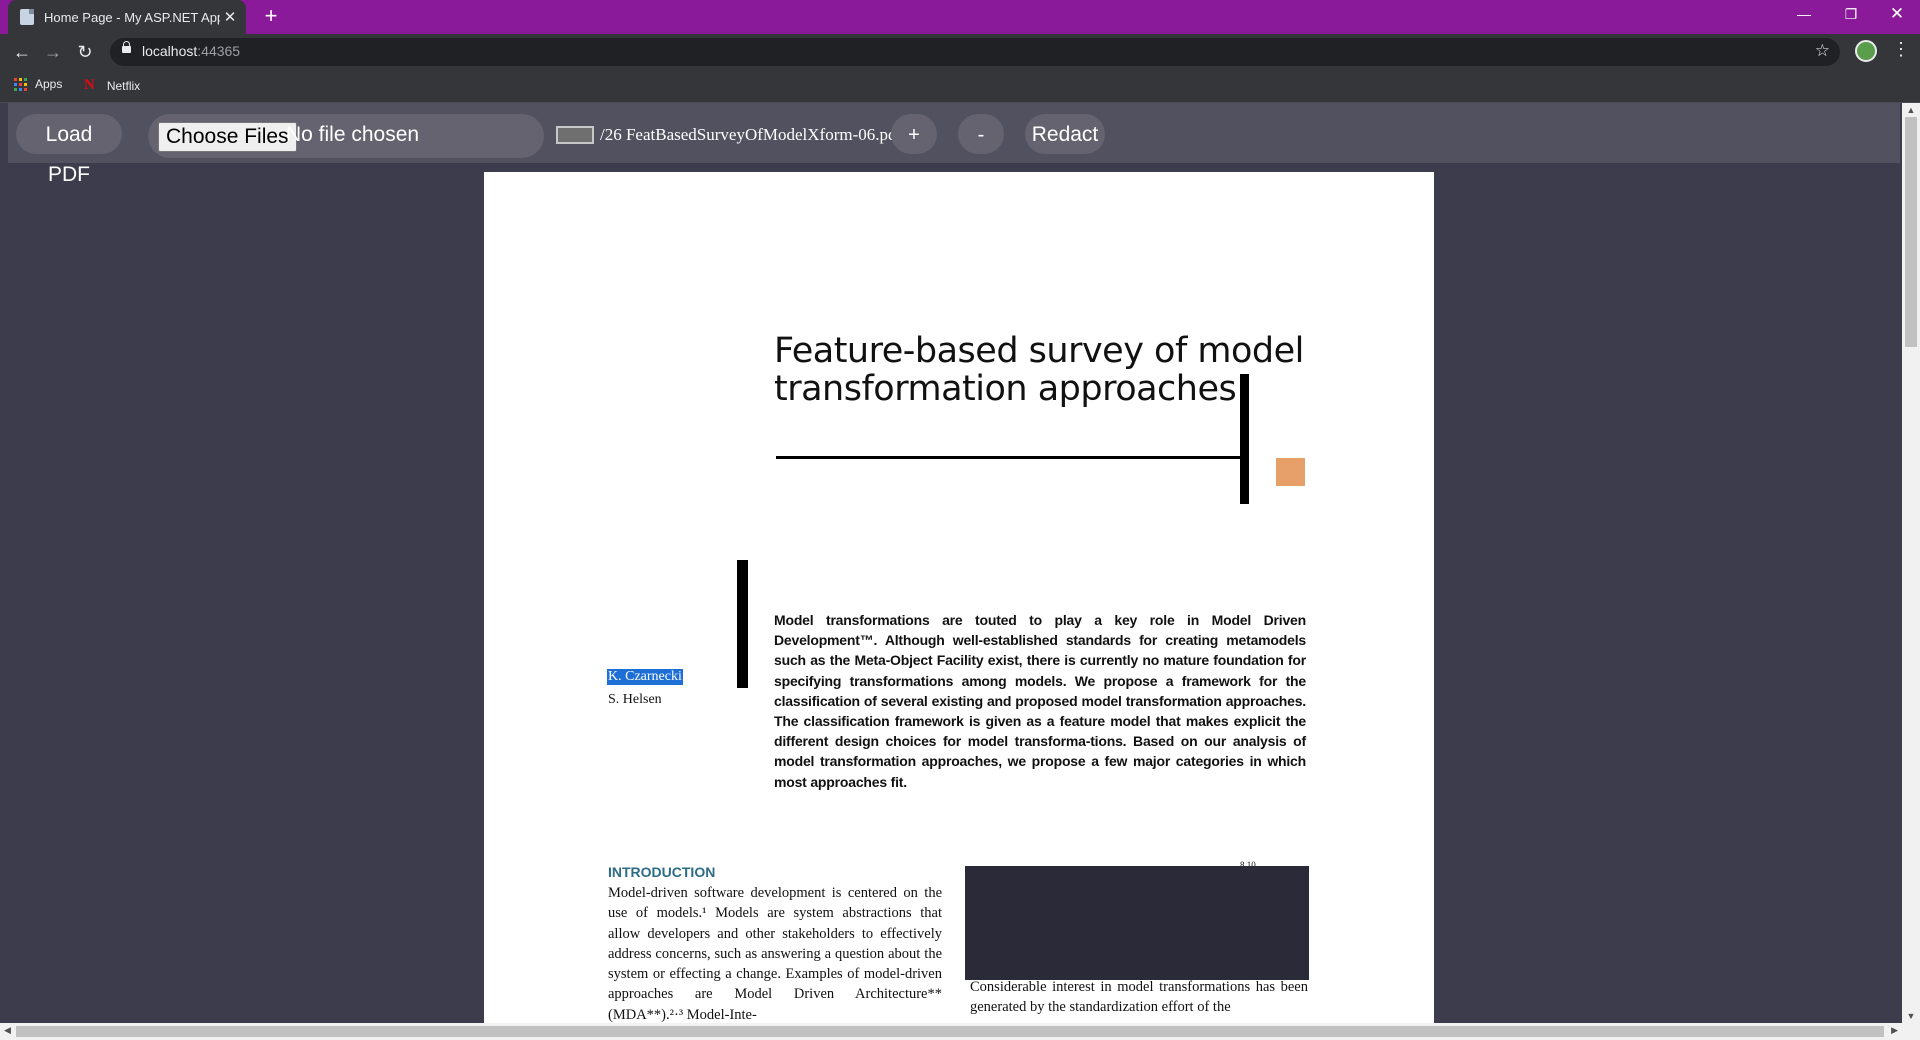  What do you see at coordinates (575, 135) in the screenshot?
I see `page-number-input` at bounding box center [575, 135].